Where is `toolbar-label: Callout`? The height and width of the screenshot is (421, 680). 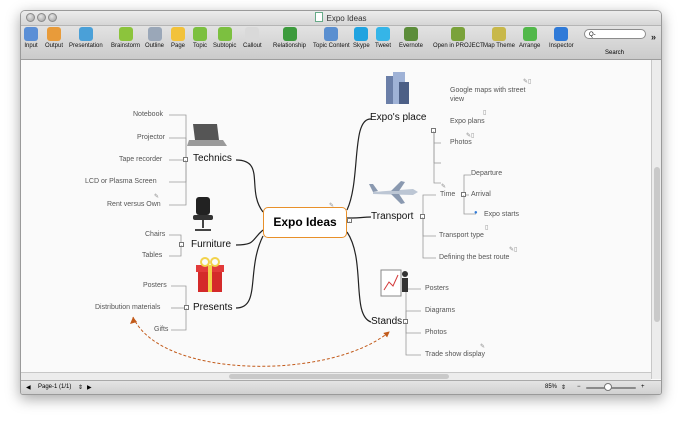
toolbar-label: Callout is located at coordinates (252, 46).